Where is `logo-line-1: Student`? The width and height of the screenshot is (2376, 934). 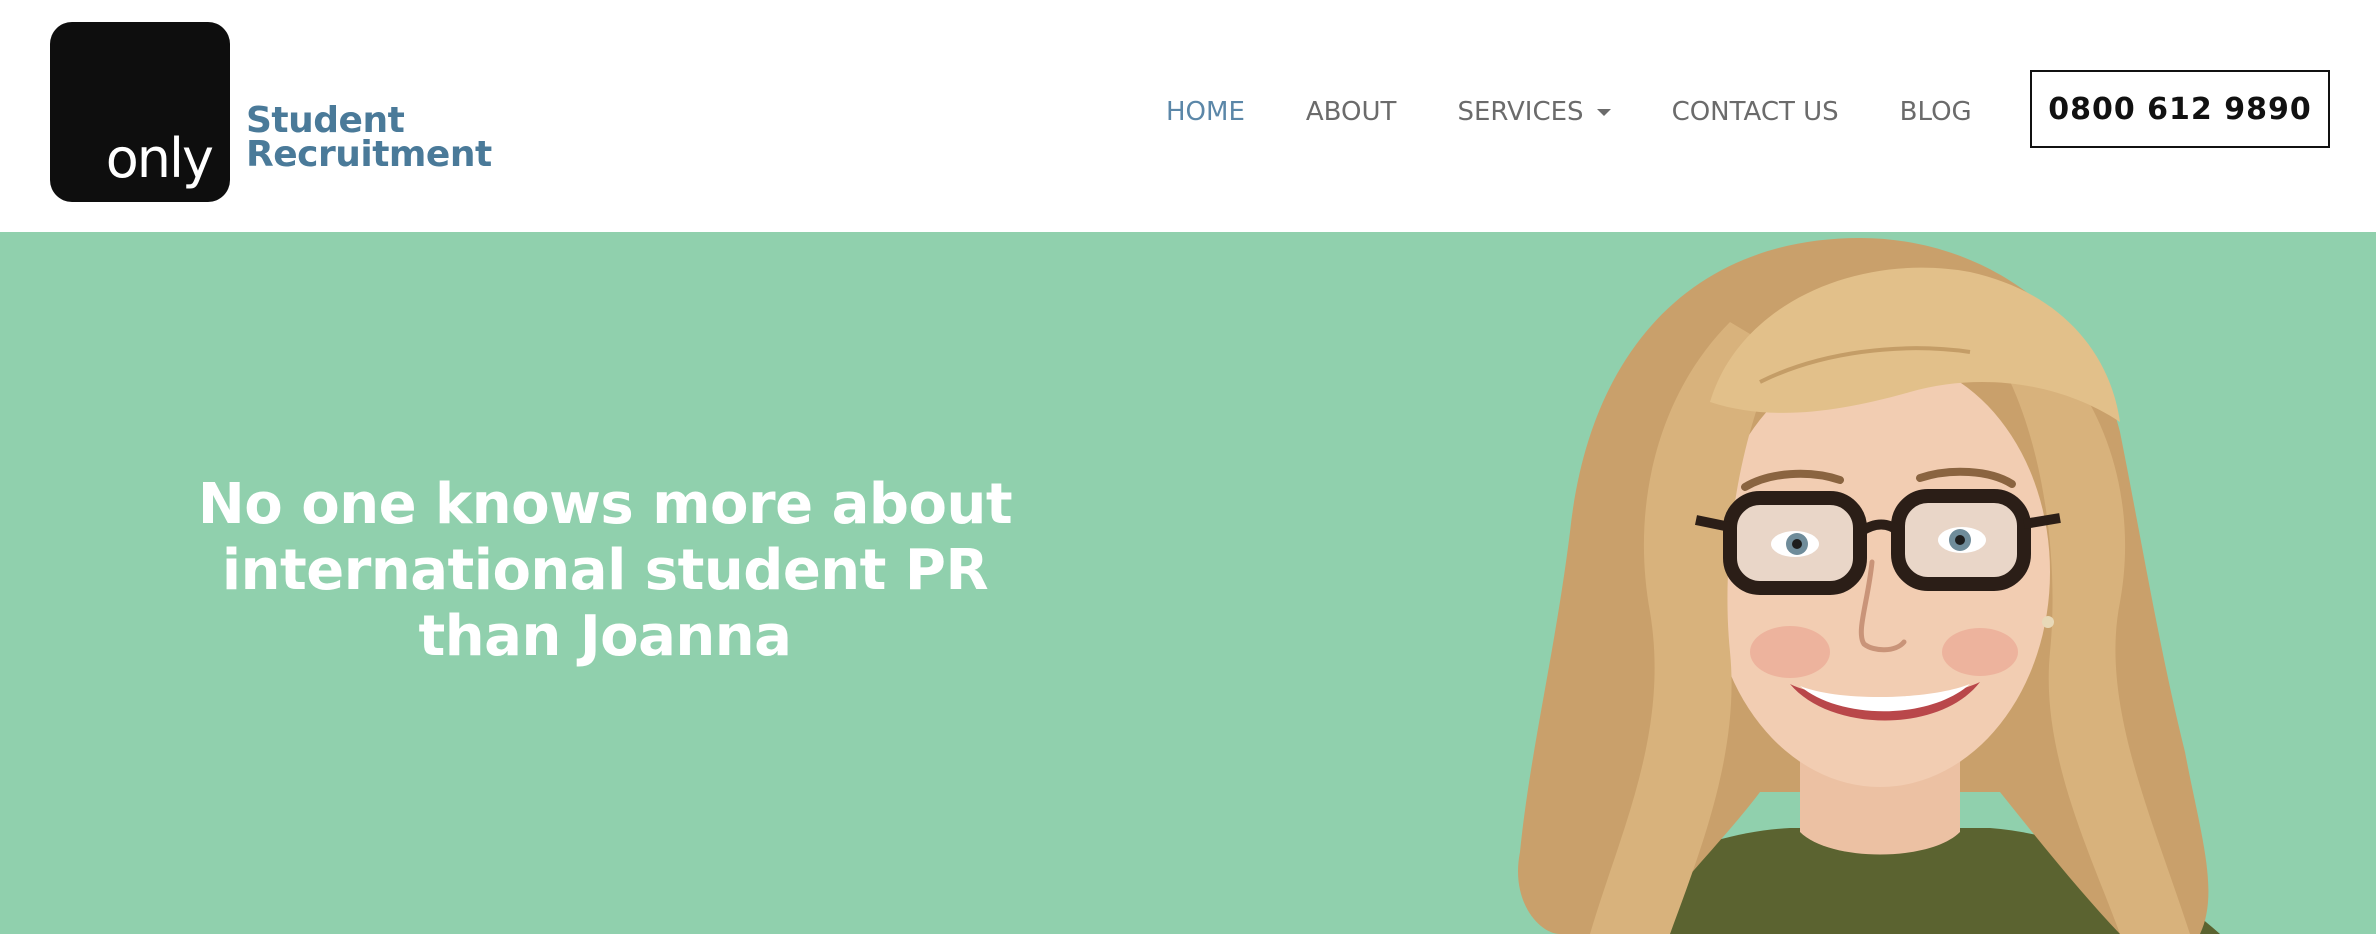
logo-line-1: Student is located at coordinates (325, 120).